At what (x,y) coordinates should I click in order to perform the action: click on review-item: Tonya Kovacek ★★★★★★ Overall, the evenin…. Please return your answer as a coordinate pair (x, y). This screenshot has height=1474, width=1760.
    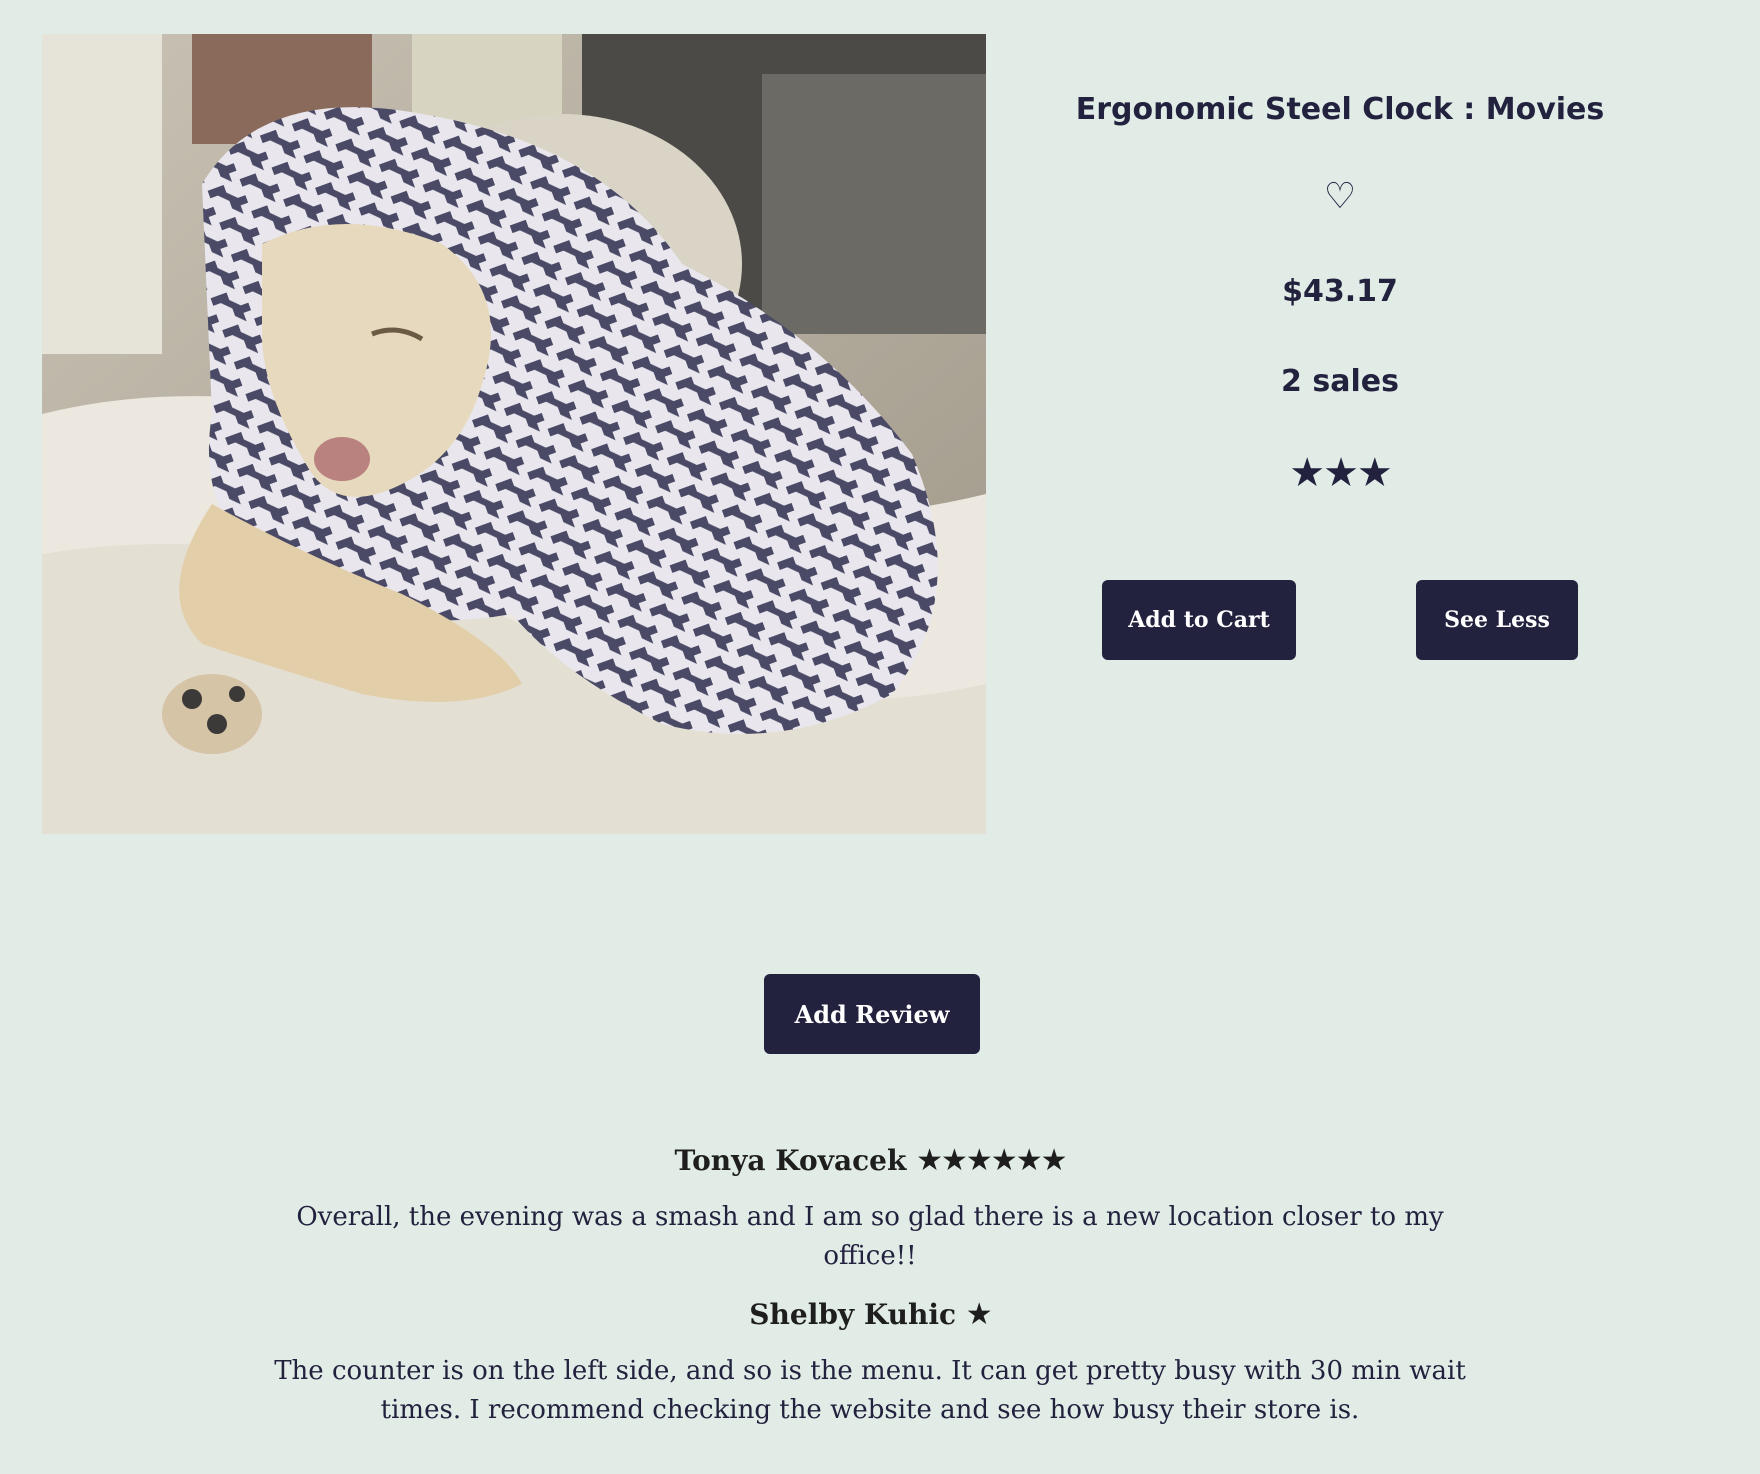
    Looking at the image, I should click on (870, 1206).